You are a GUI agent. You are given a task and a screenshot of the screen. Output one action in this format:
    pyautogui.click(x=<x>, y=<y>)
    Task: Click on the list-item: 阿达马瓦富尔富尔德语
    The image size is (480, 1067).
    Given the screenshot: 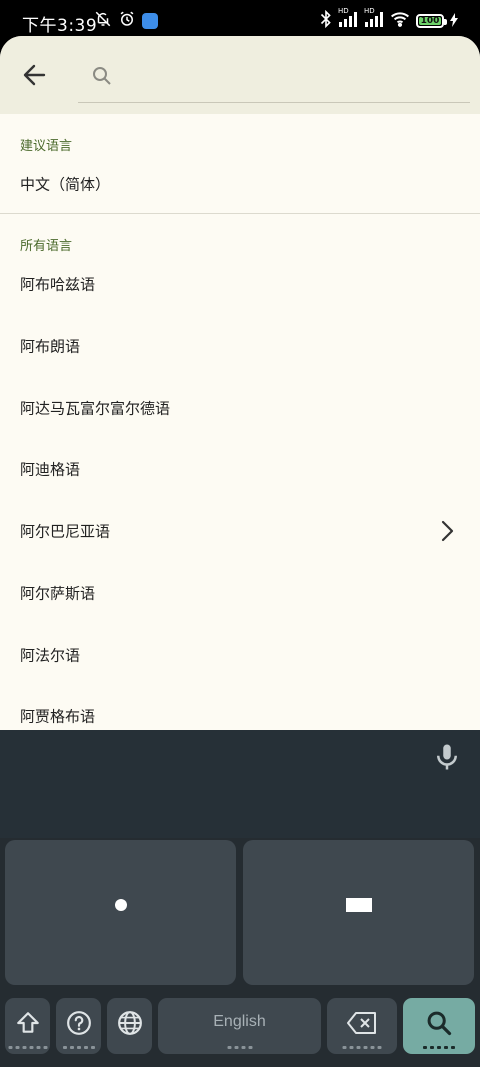 What is the action you would take?
    pyautogui.click(x=240, y=408)
    